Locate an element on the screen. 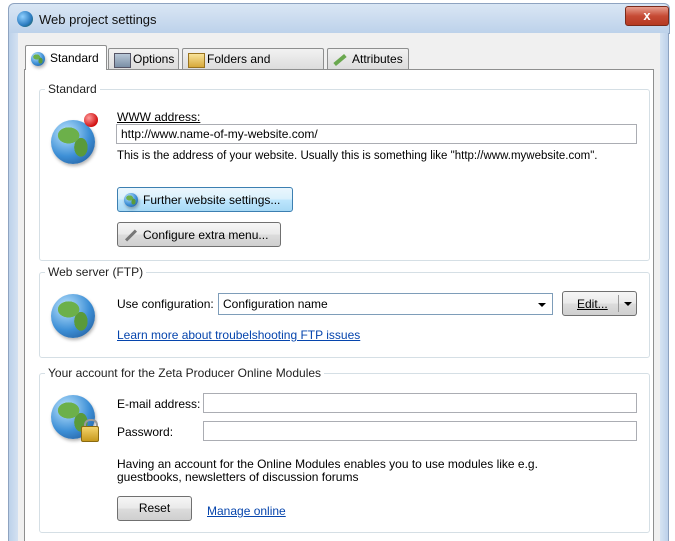 The image size is (675, 541). window-title: Web project settings is located at coordinates (98, 19).